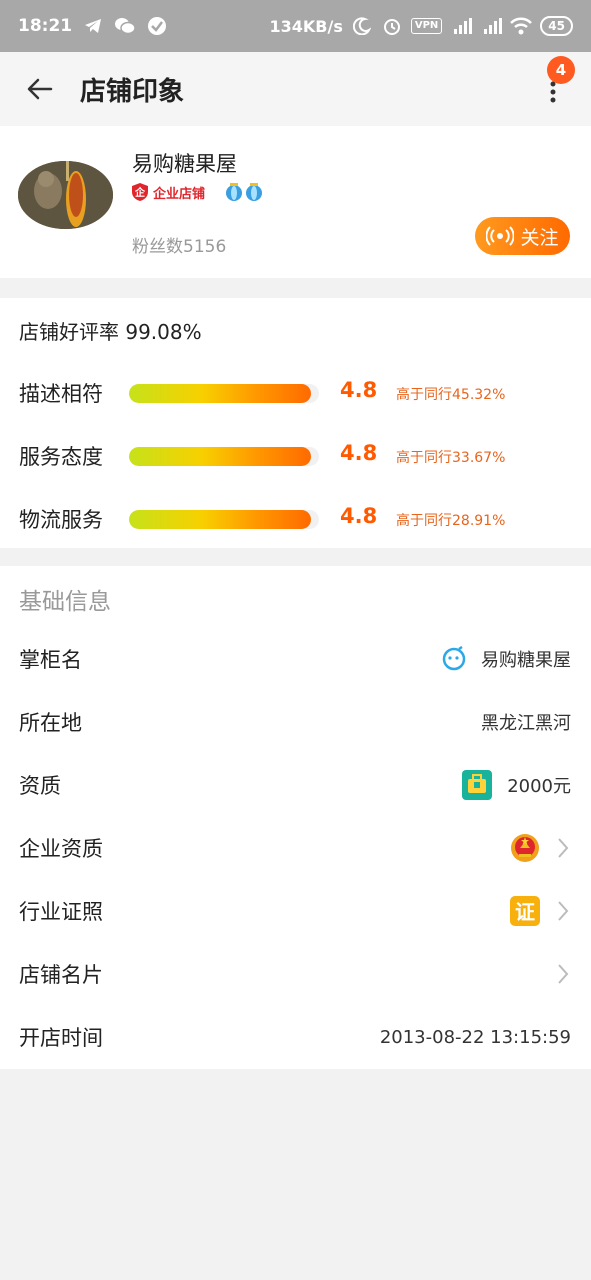  I want to click on rating-label: 物流服务, so click(61, 520).